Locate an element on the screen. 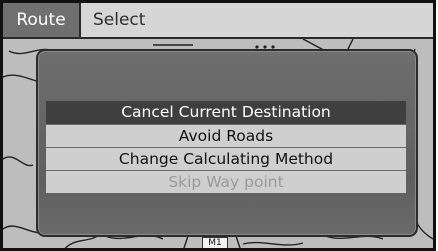 The image size is (438, 251). tab-route: Route is located at coordinates (42, 20).